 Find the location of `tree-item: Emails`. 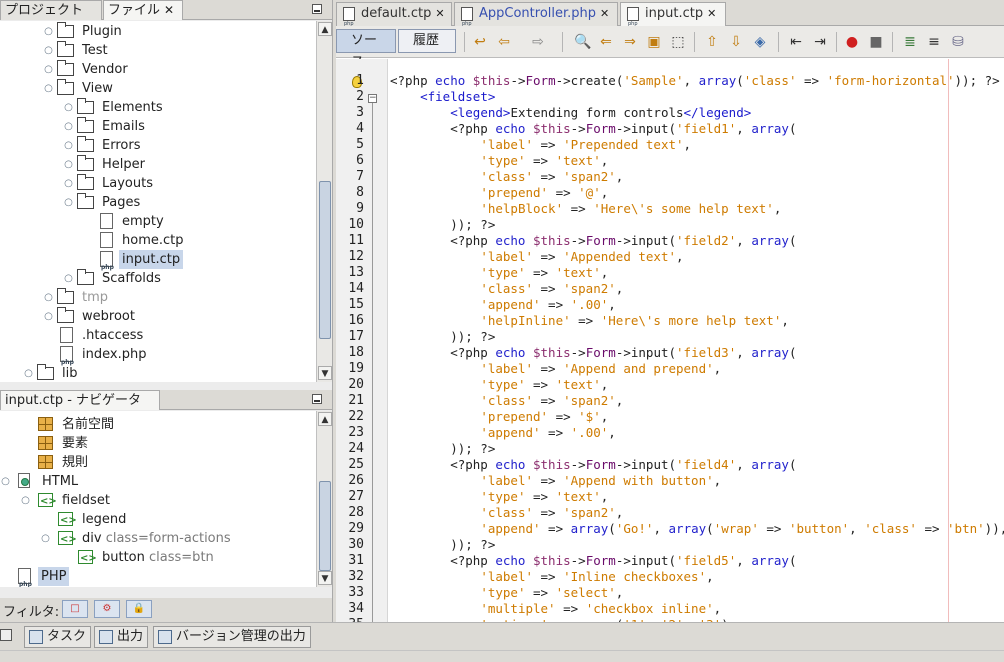

tree-item: Emails is located at coordinates (158, 126).